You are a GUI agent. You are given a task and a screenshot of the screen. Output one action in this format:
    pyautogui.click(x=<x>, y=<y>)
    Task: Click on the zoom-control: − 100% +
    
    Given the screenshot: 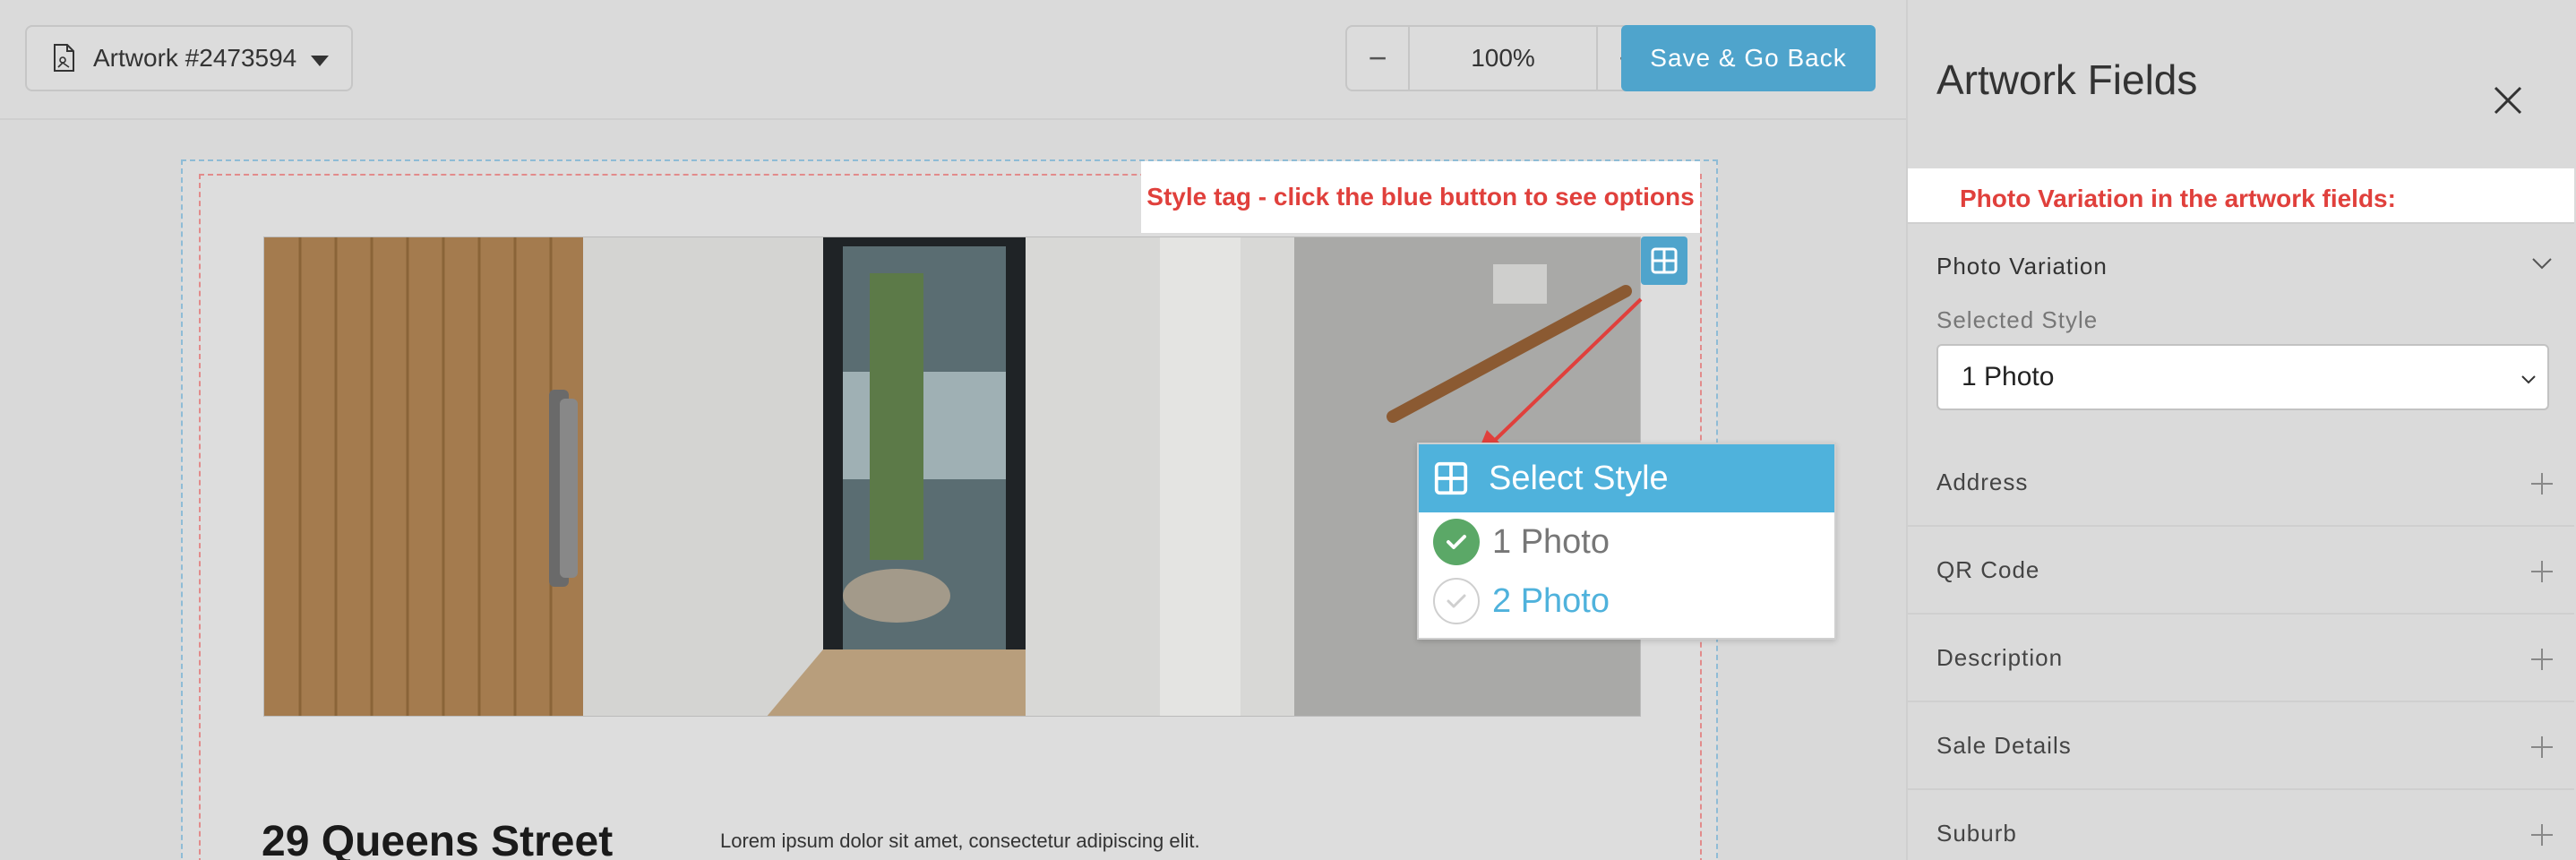 What is the action you would take?
    pyautogui.click(x=1503, y=58)
    